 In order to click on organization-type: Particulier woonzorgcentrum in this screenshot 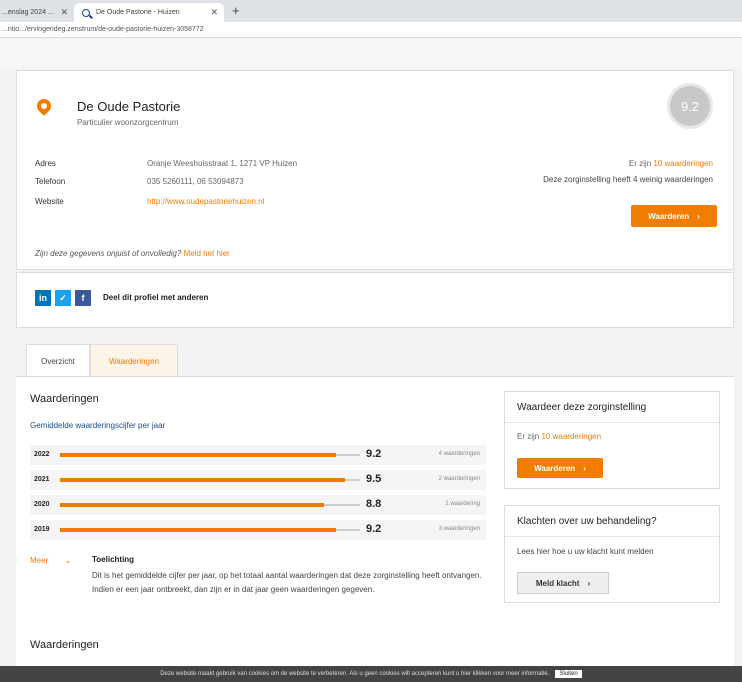, I will do `click(128, 122)`.